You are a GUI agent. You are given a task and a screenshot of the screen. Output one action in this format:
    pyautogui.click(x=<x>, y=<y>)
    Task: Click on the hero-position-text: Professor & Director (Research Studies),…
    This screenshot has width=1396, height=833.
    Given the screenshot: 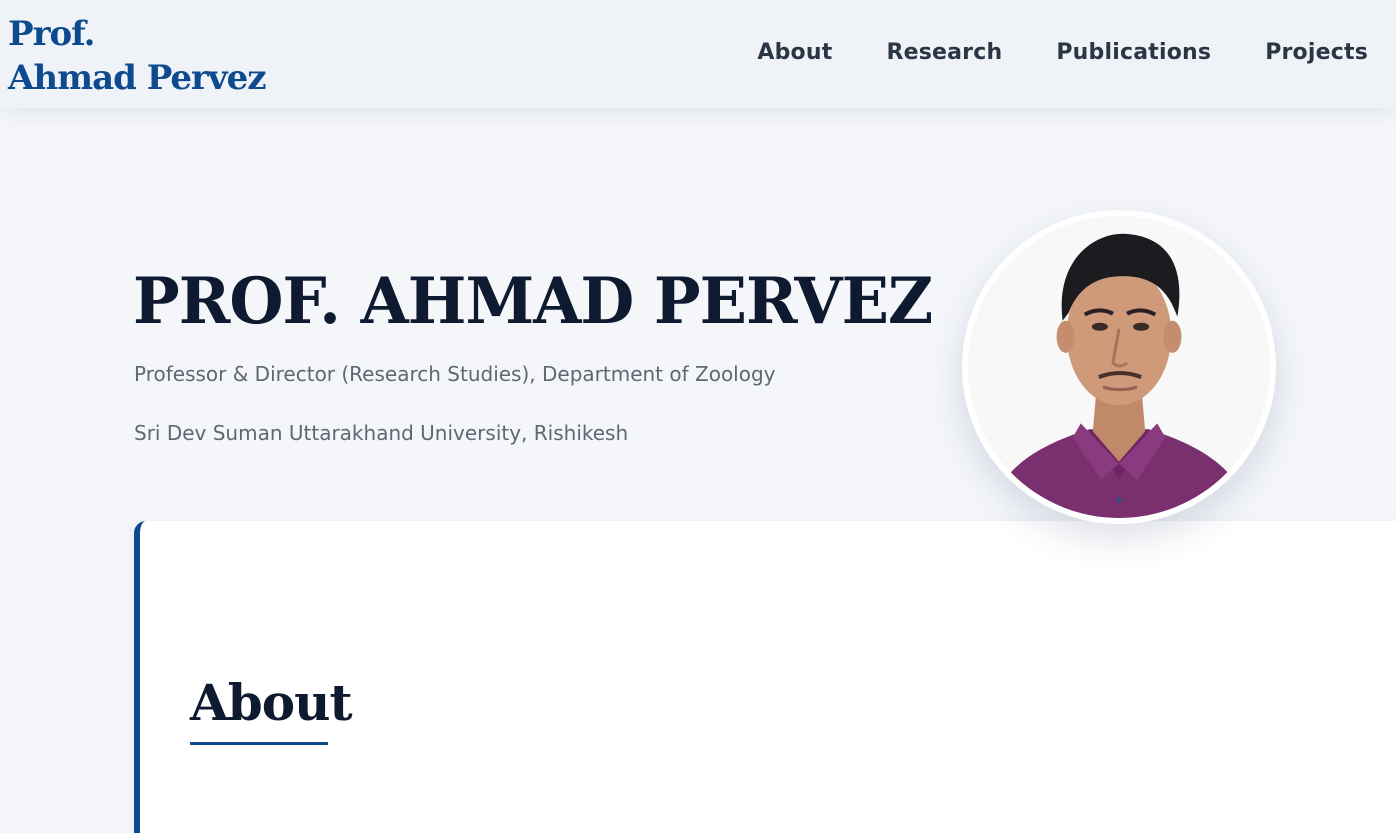 What is the action you would take?
    pyautogui.click(x=455, y=374)
    